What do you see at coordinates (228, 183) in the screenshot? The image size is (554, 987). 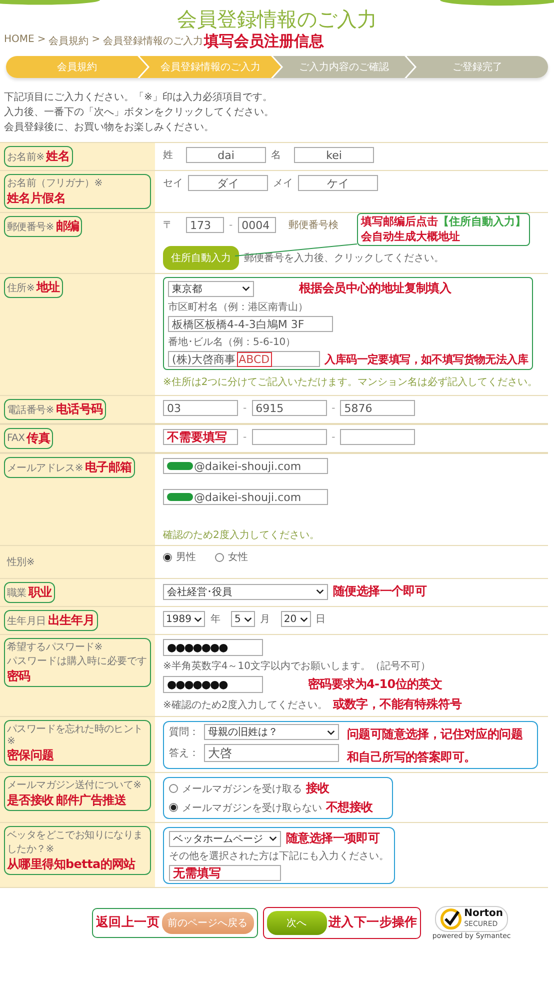 I see `input-field: ダイ` at bounding box center [228, 183].